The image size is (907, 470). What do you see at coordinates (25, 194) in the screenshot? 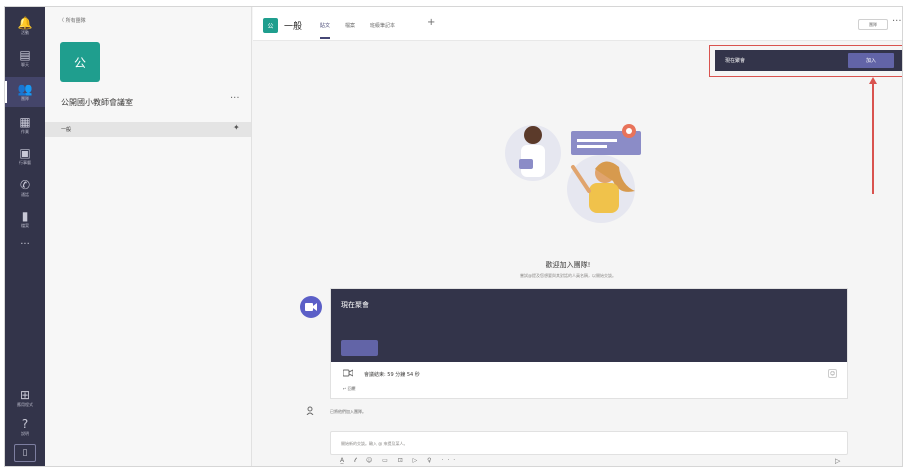
I see `rail-item-label: 通話` at bounding box center [25, 194].